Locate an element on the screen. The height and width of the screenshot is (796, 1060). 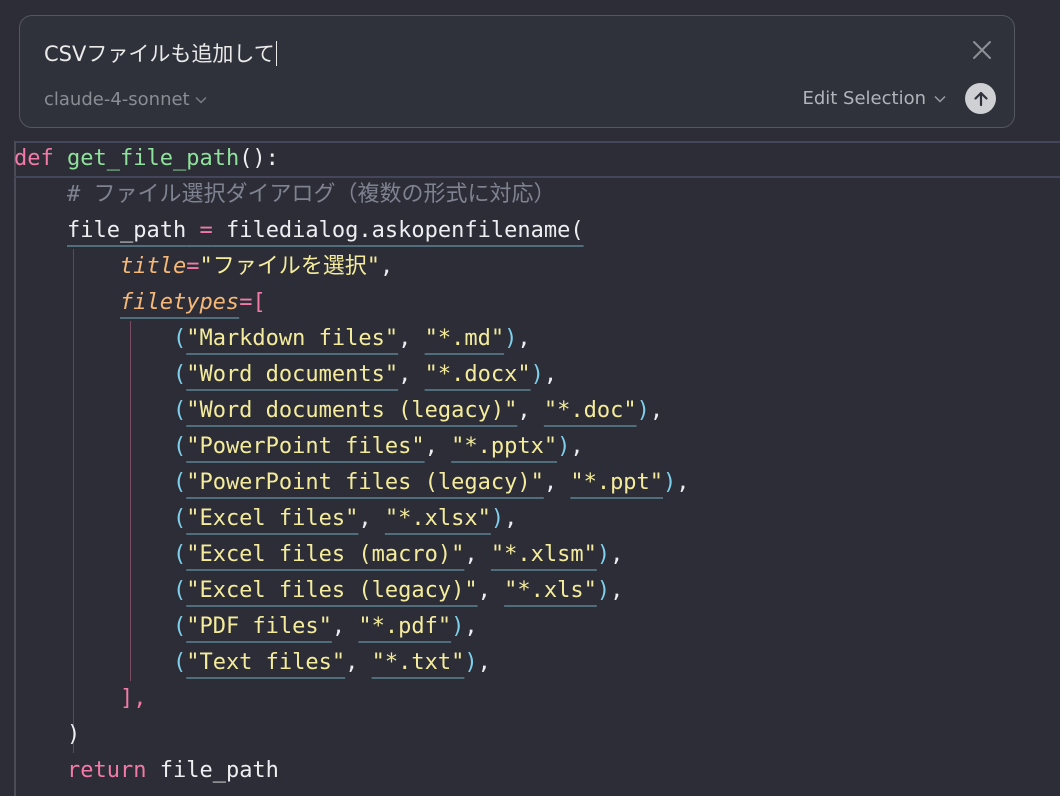
code-line-call-close: ) is located at coordinates (47, 735).